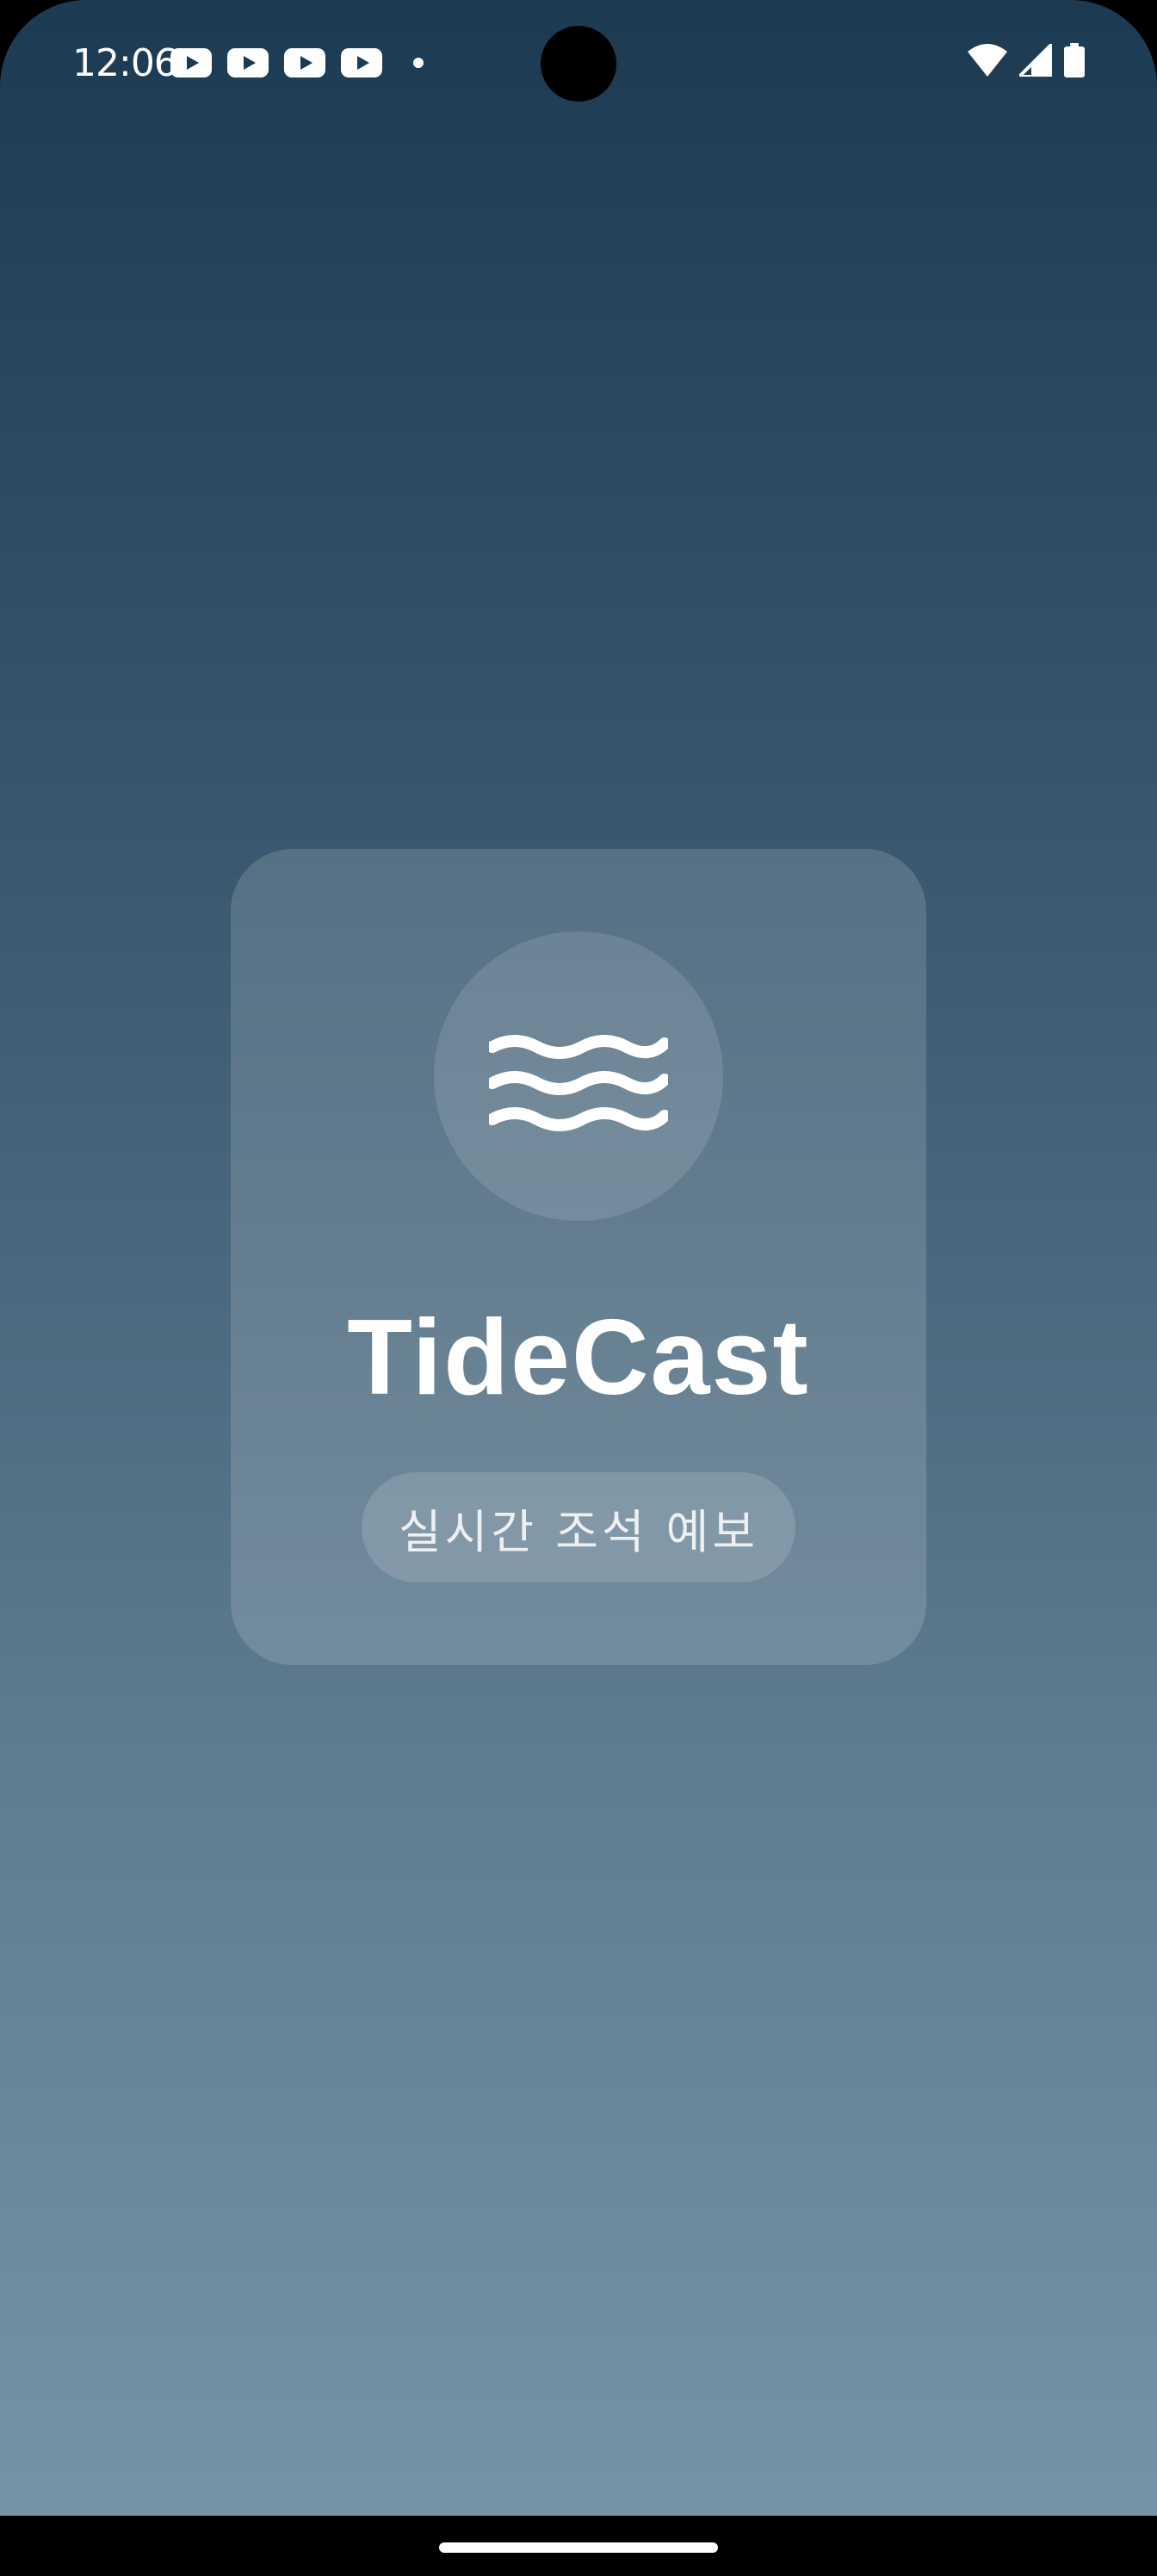 Image resolution: width=1157 pixels, height=2576 pixels. I want to click on tagline-badge: 실시간 조석 예보, so click(579, 1527).